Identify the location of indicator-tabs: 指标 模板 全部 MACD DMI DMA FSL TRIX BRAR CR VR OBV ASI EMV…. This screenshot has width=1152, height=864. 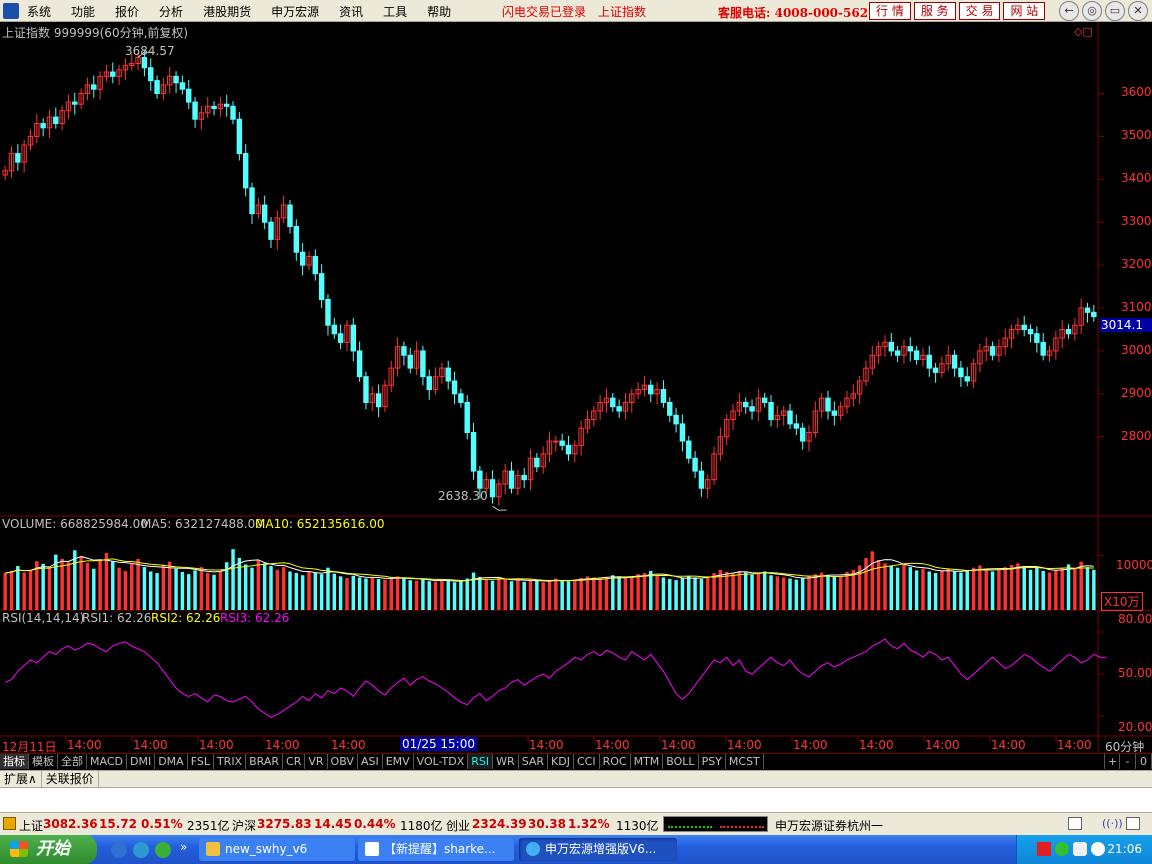
(576, 761).